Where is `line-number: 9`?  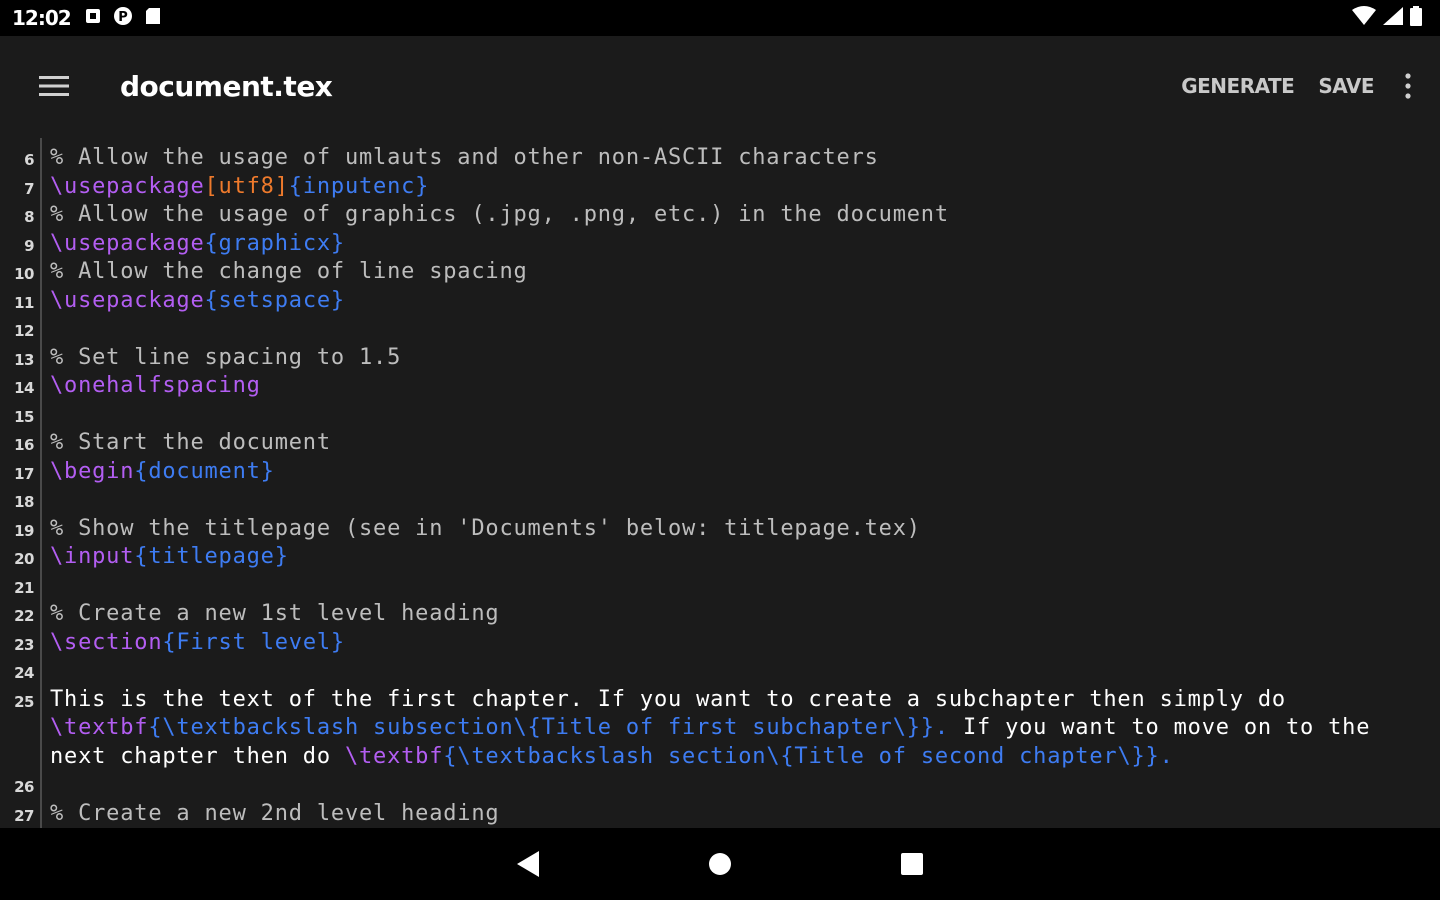
line-number: 9 is located at coordinates (29, 245).